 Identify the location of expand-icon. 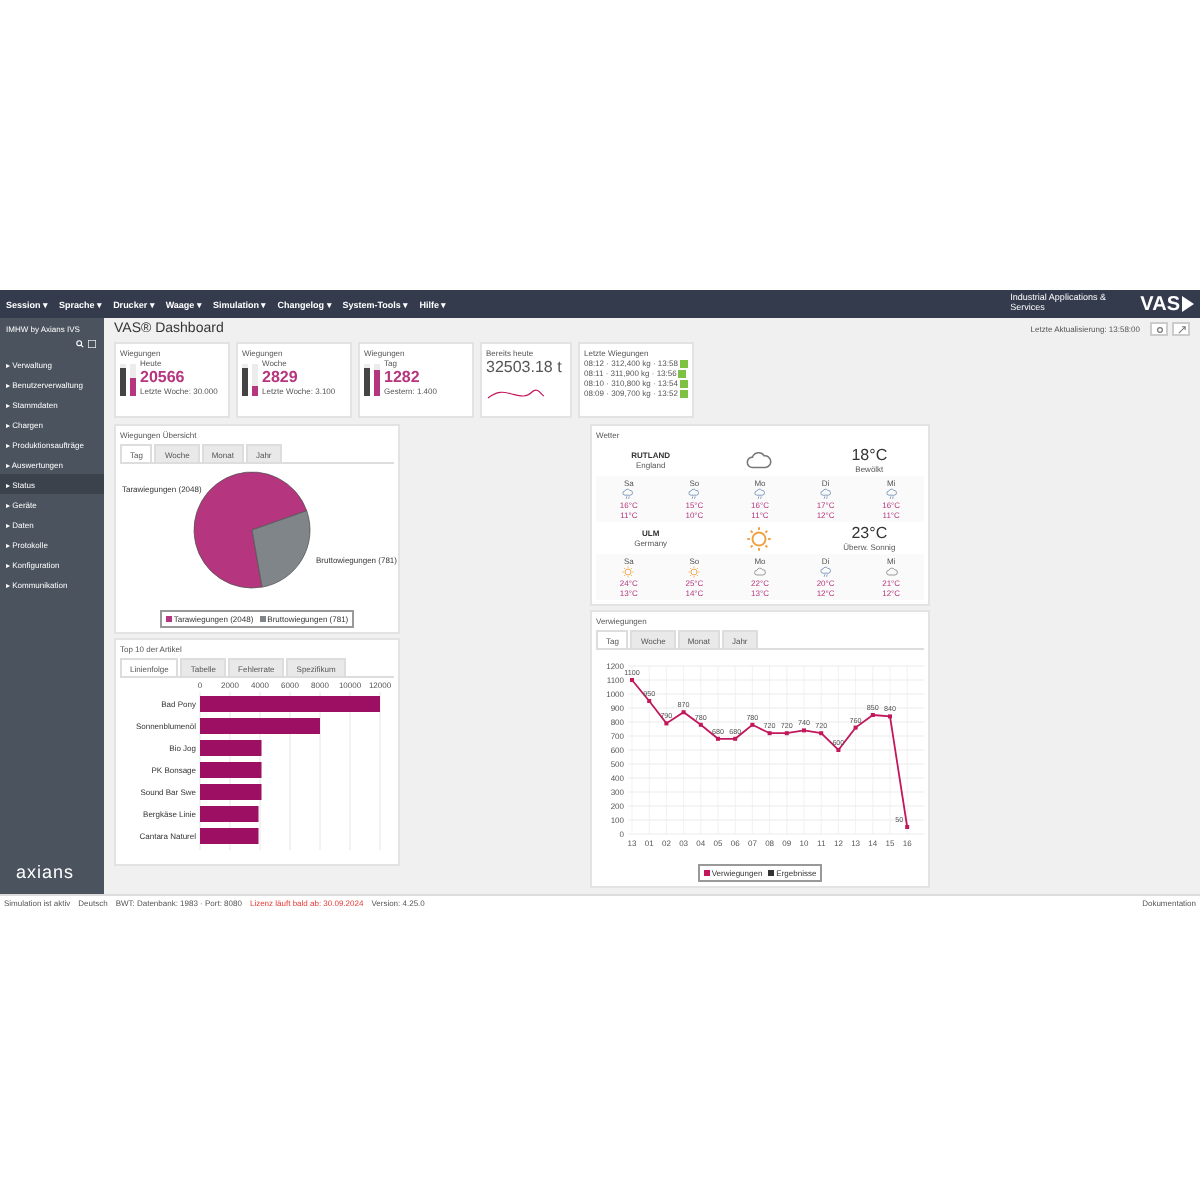
(1181, 329).